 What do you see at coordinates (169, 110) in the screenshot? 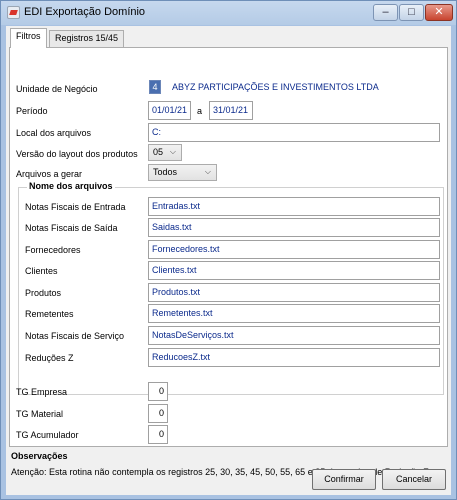
I see `period-start-field: 01/01/21` at bounding box center [169, 110].